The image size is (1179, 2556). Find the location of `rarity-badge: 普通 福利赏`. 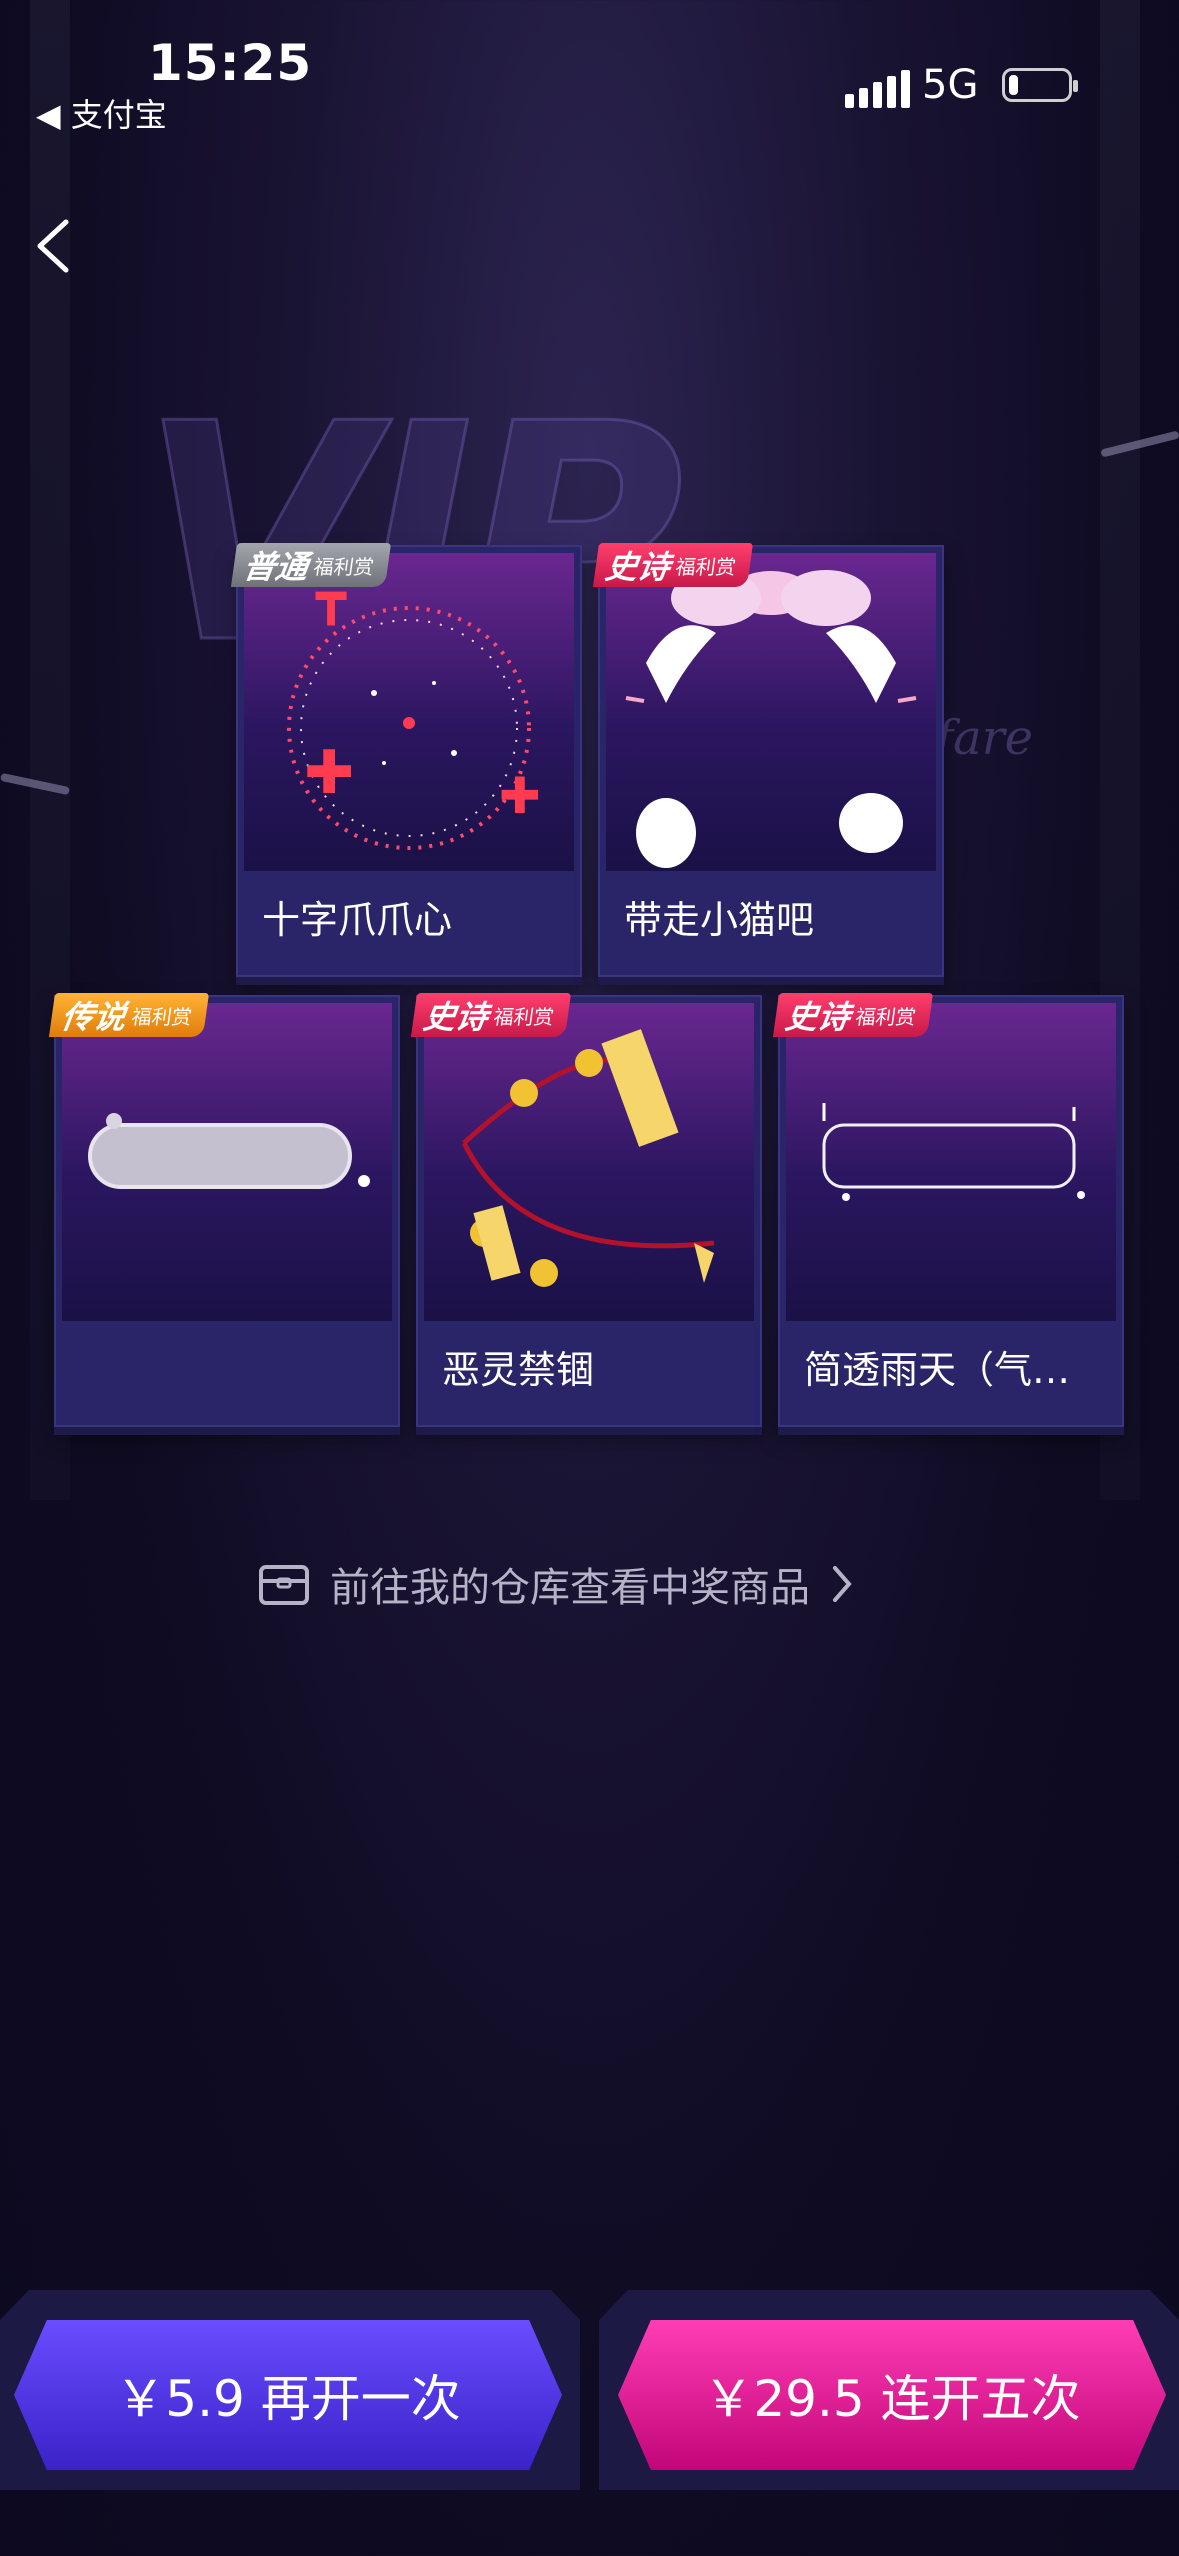

rarity-badge: 普通 福利赏 is located at coordinates (311, 565).